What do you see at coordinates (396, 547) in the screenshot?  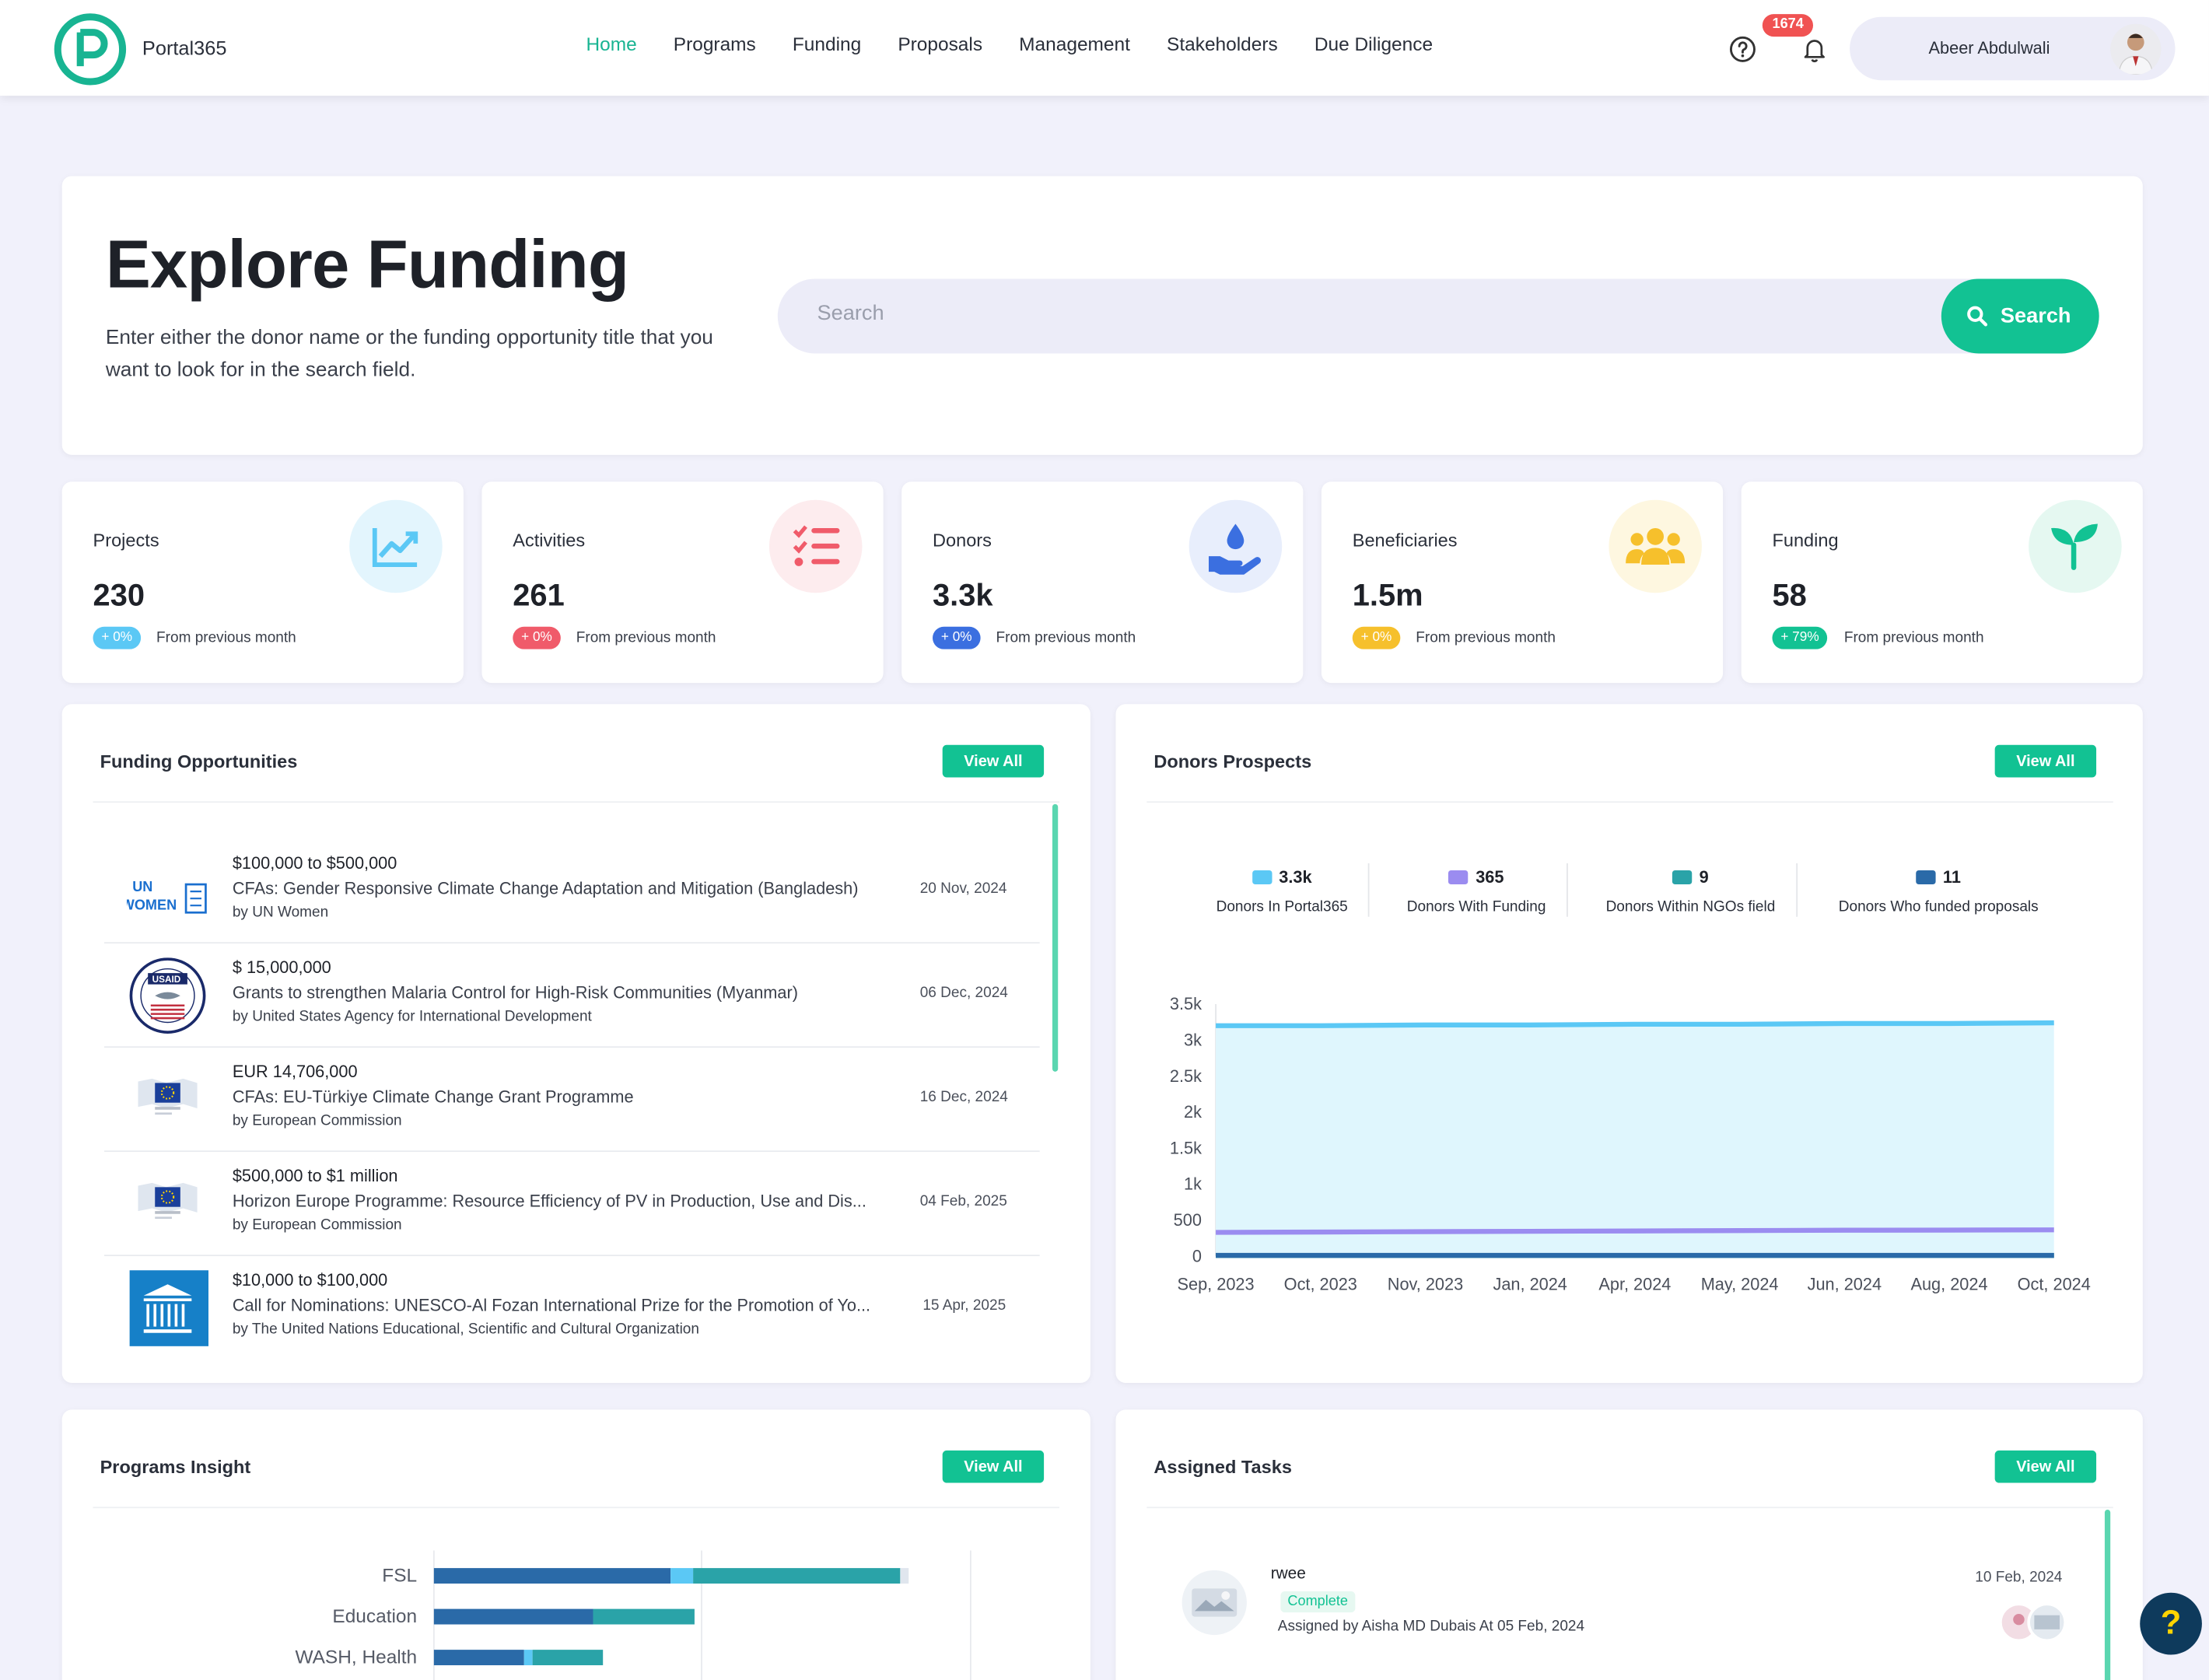 I see `trend-chart-icon` at bounding box center [396, 547].